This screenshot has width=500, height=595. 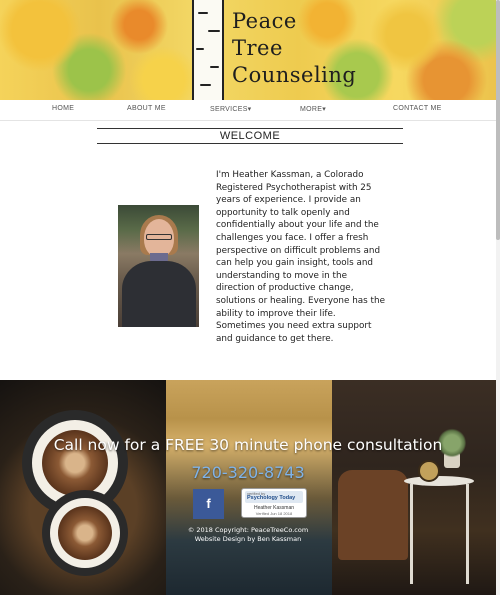 I want to click on welcome-heading: WELCOME, so click(x=250, y=136).